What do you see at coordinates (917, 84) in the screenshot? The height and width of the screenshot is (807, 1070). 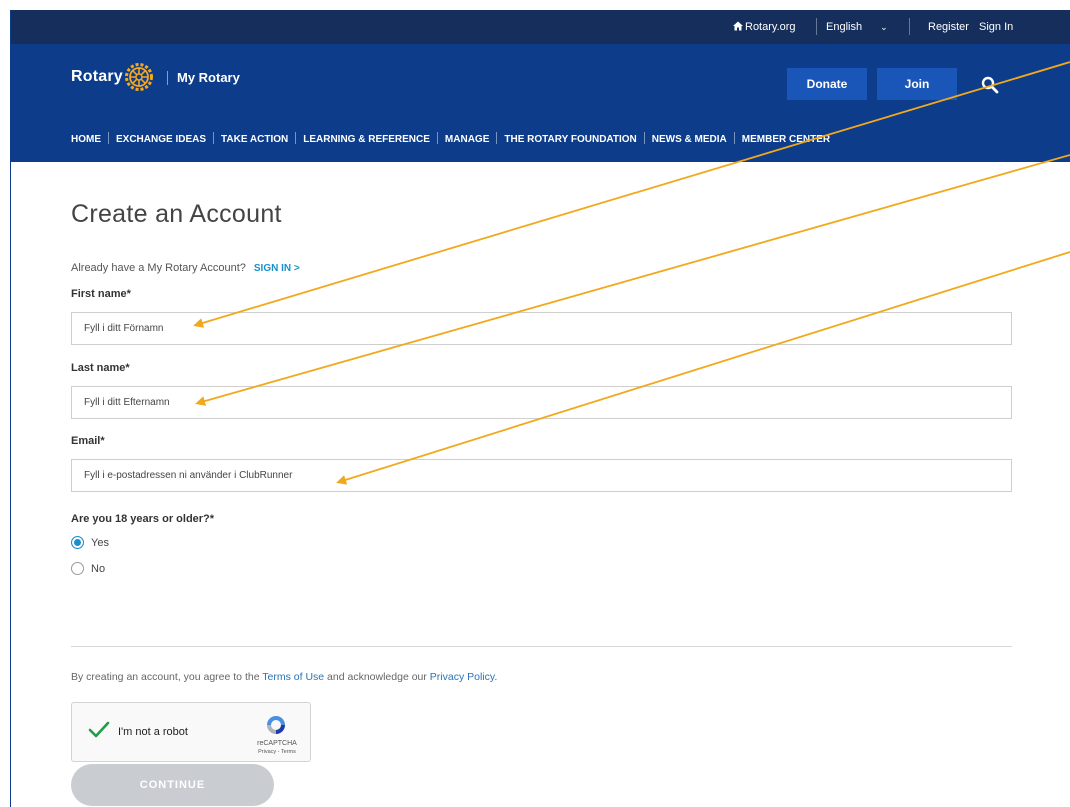 I see `join-button: Join` at bounding box center [917, 84].